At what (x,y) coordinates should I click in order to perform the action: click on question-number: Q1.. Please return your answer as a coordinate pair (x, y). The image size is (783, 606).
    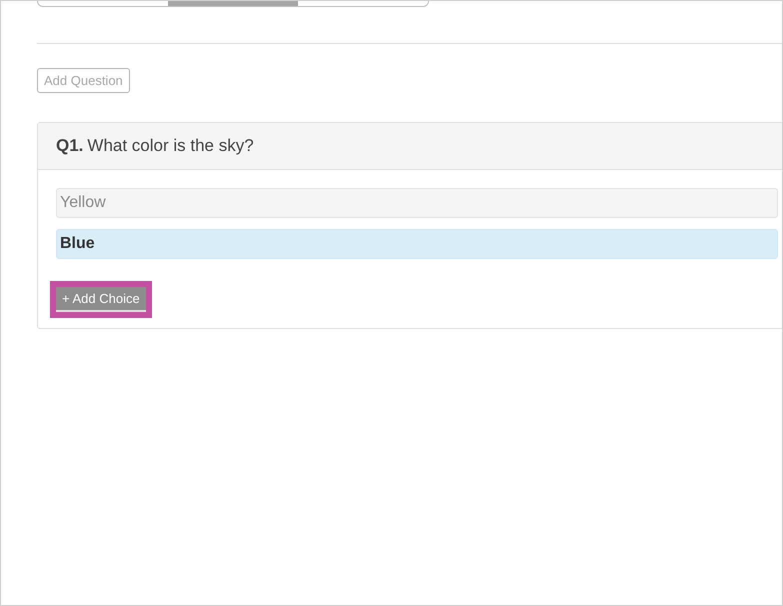
    Looking at the image, I should click on (70, 146).